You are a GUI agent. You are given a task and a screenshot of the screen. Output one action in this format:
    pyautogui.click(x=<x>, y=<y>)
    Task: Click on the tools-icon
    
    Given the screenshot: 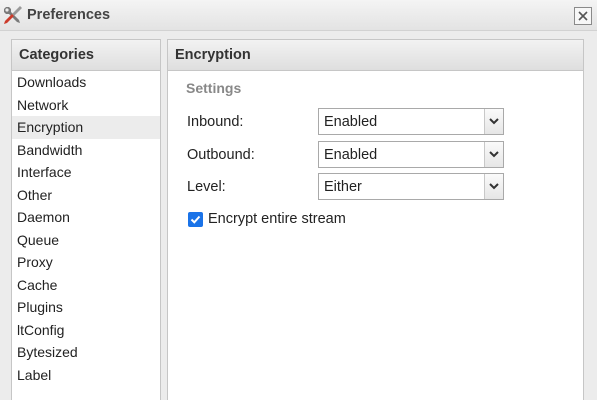 What is the action you would take?
    pyautogui.click(x=13, y=15)
    